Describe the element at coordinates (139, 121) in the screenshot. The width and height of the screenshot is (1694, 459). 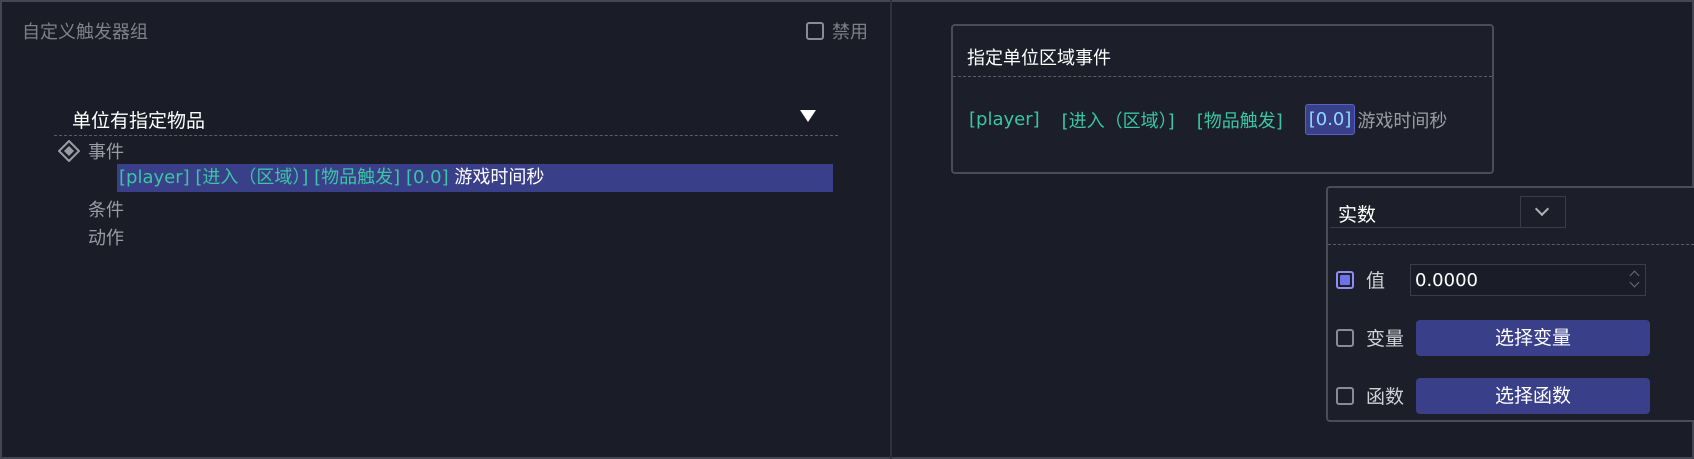
I see `trigger-name: 单位有指定物品` at that location.